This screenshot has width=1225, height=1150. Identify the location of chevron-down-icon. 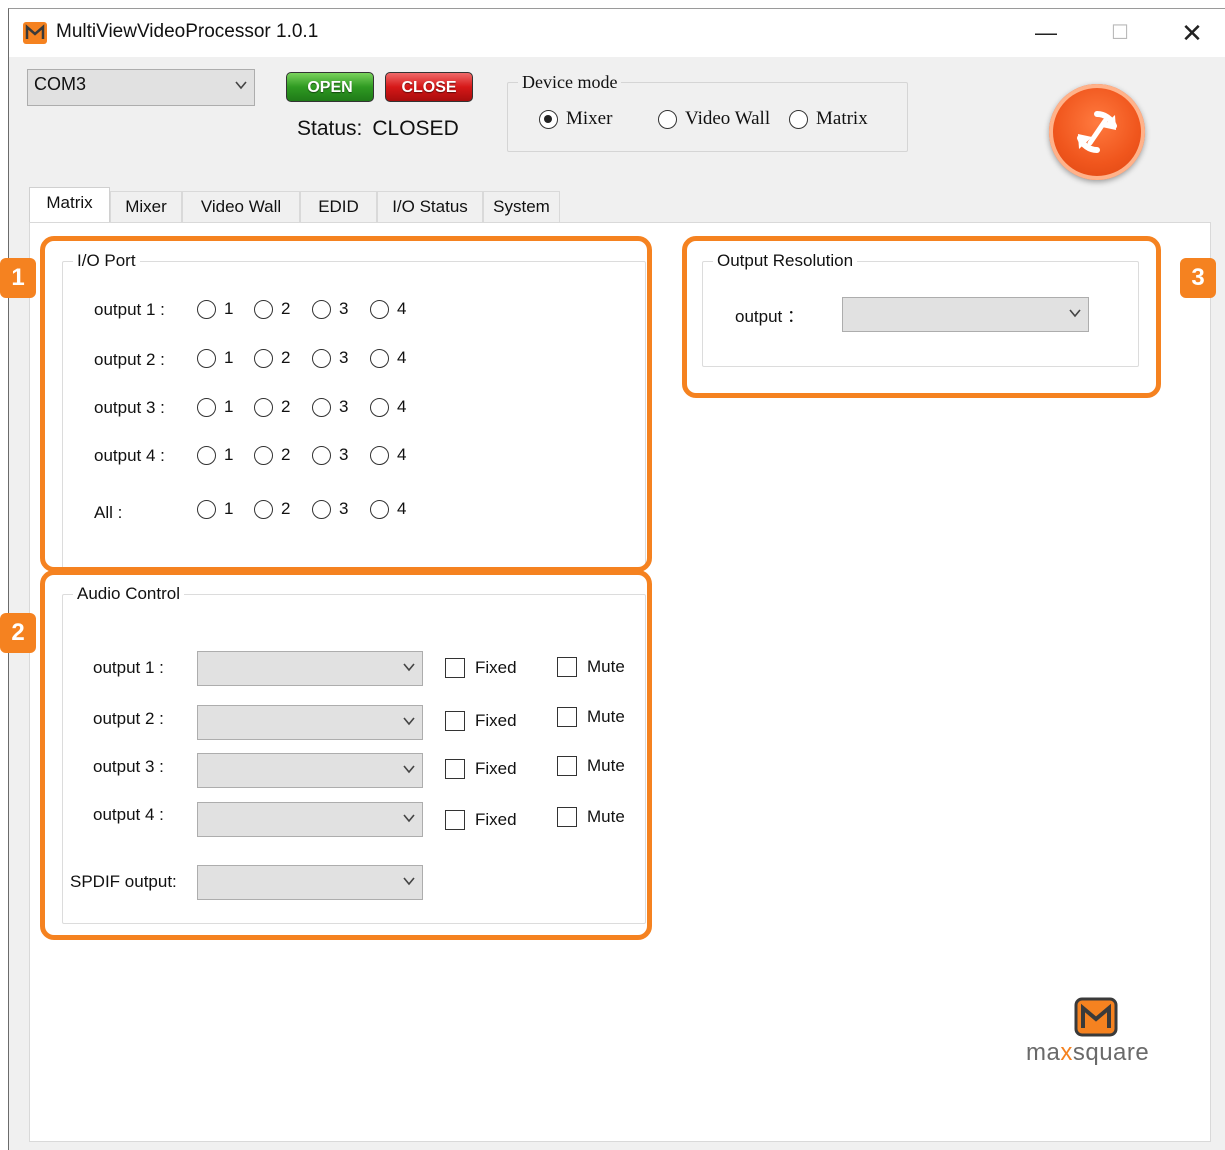
(241, 85).